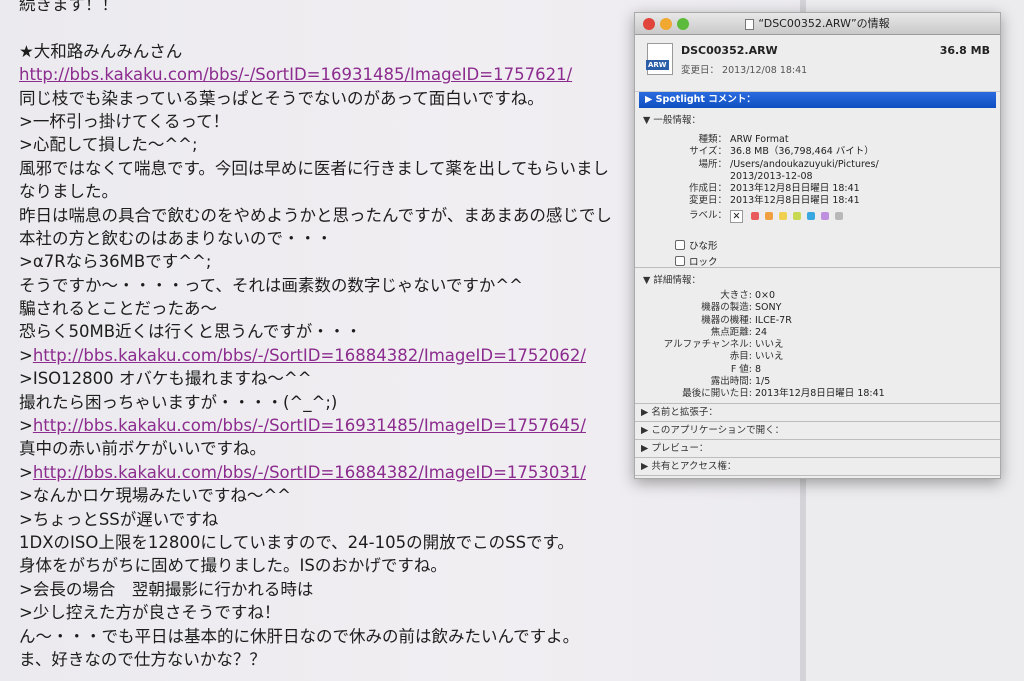 Image resolution: width=1024 pixels, height=681 pixels. I want to click on general-header: ▼ 一般情報：, so click(817, 119).